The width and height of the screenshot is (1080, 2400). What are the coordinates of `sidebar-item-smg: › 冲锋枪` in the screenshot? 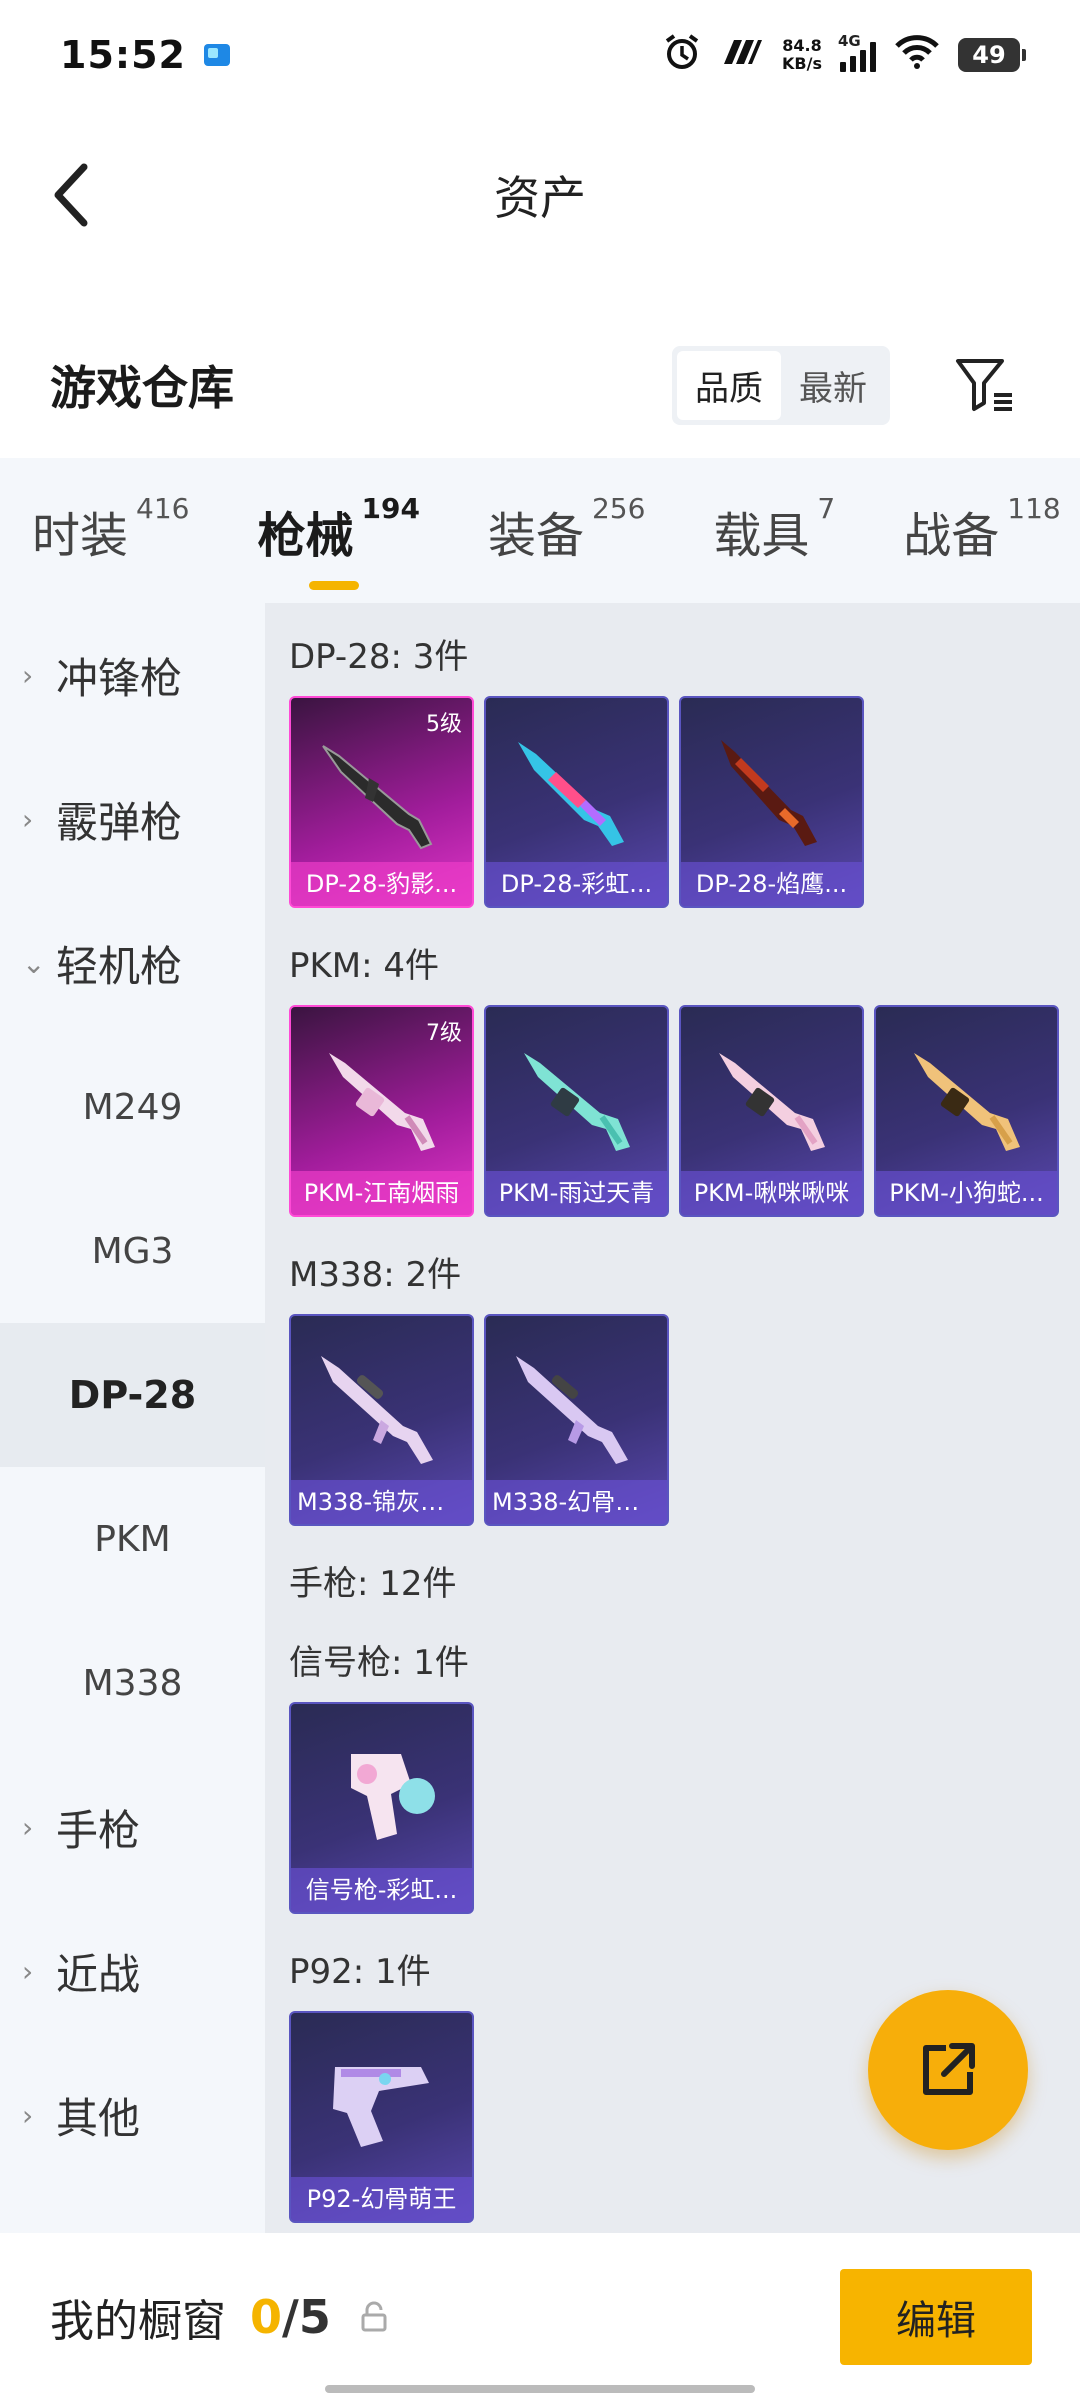 It's located at (132, 675).